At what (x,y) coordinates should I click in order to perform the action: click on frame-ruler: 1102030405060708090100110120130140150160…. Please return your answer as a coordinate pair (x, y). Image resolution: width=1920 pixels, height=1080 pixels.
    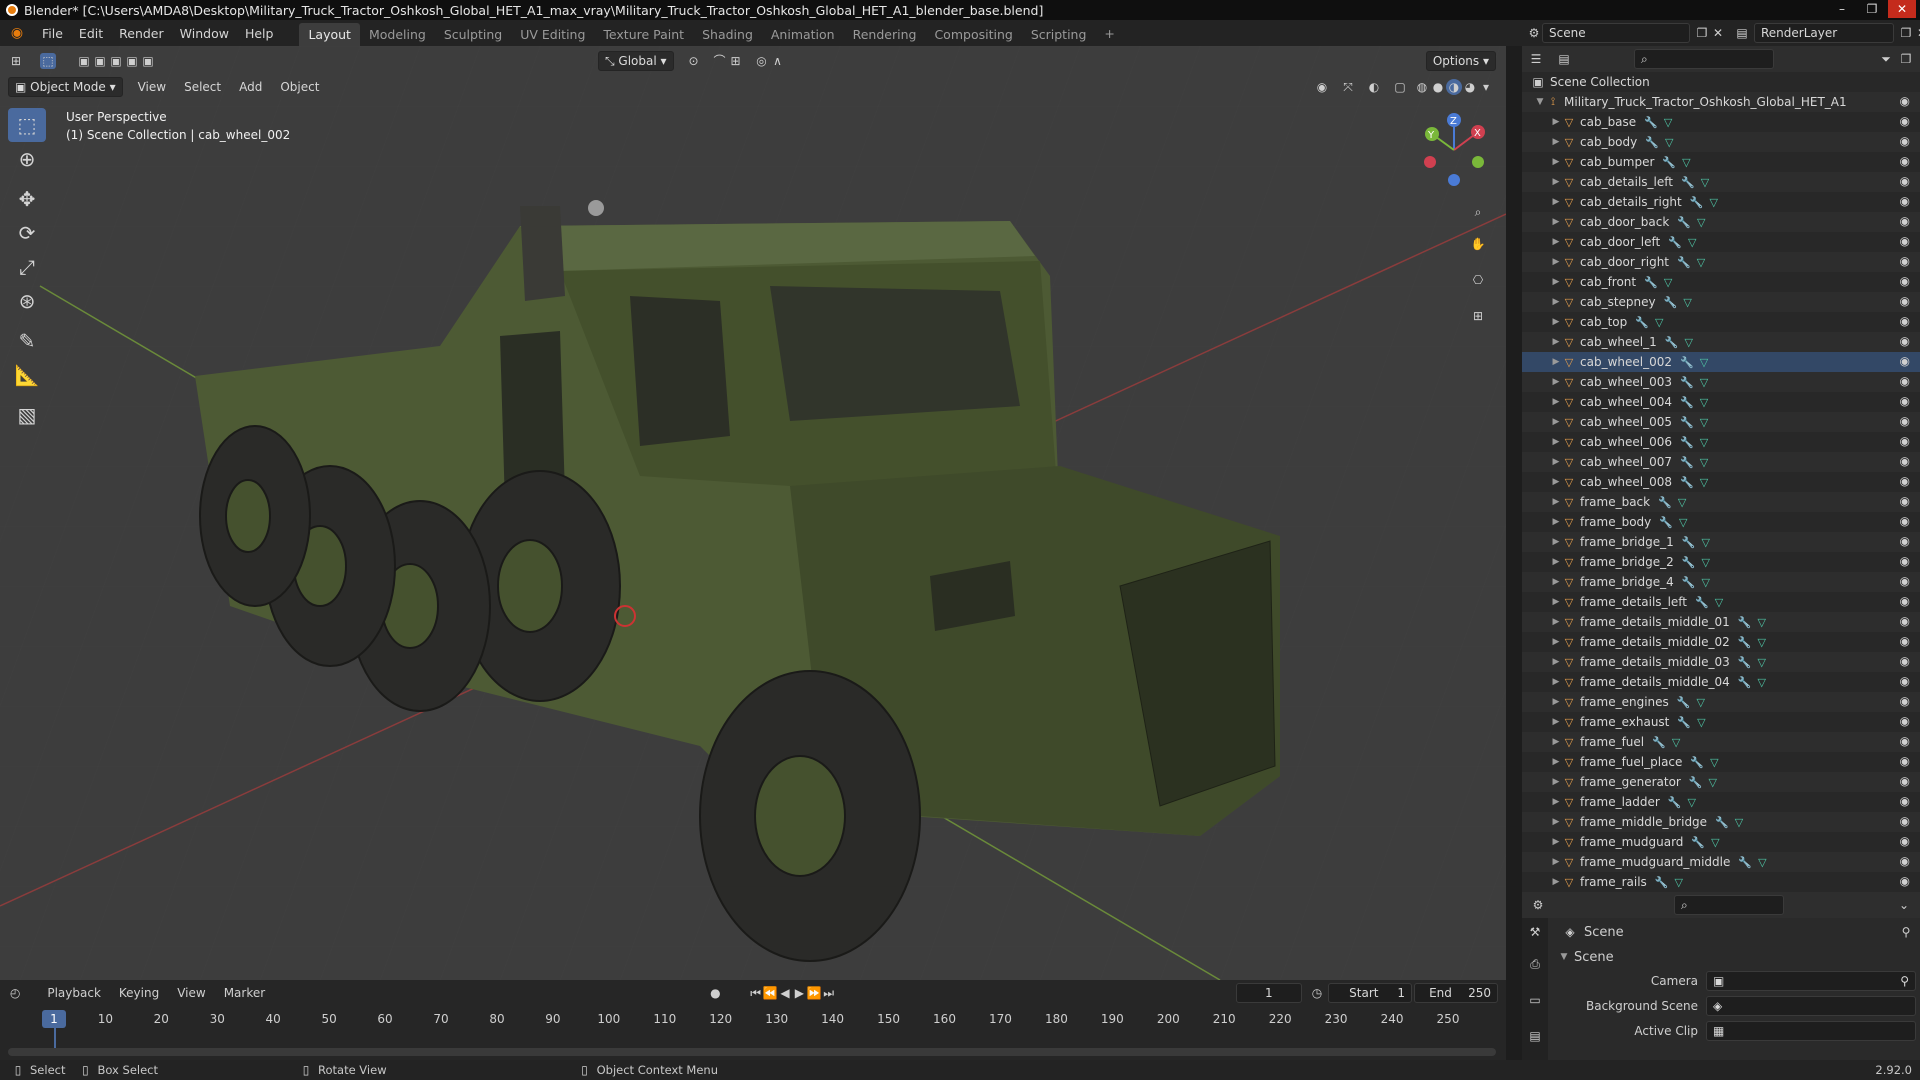
    Looking at the image, I should click on (753, 1022).